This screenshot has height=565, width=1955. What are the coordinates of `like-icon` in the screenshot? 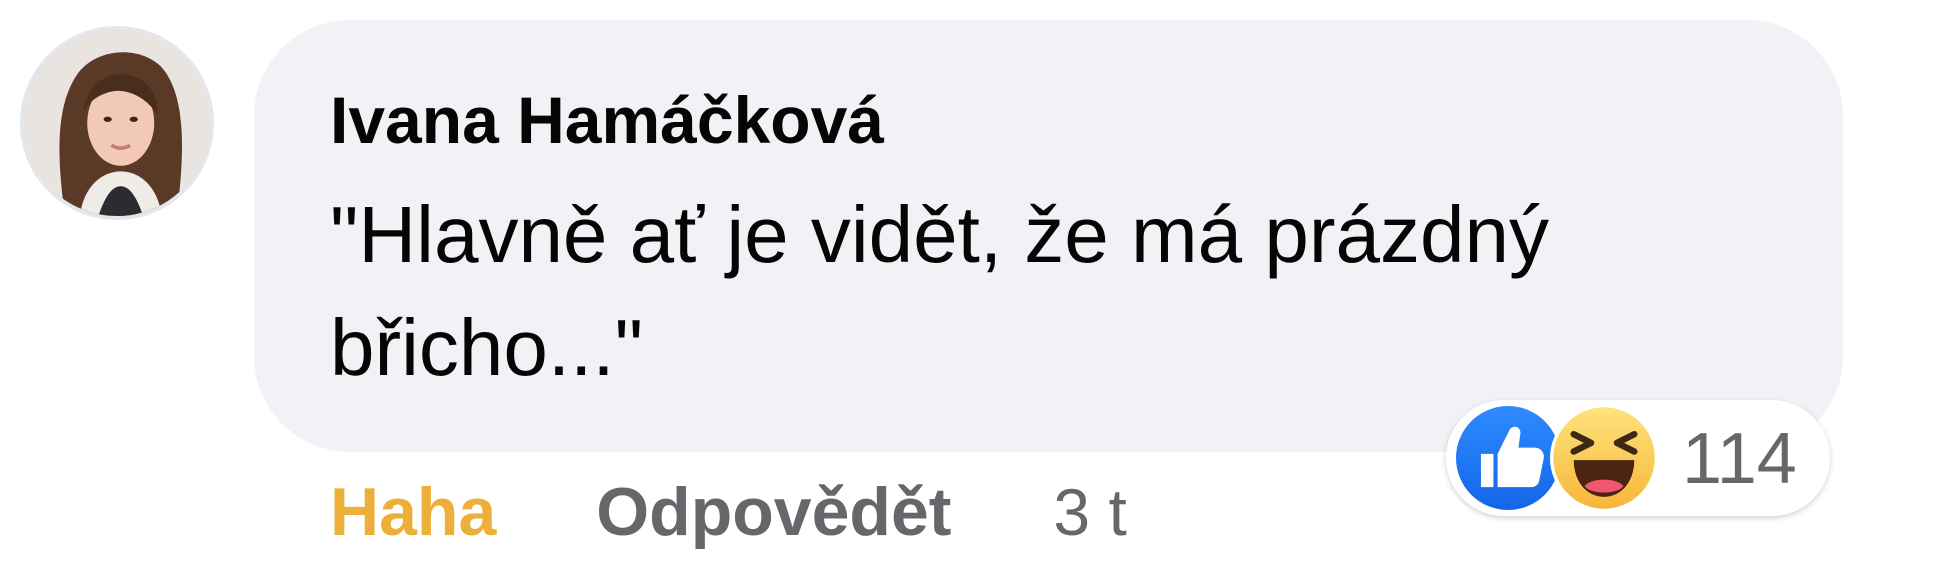 It's located at (1508, 458).